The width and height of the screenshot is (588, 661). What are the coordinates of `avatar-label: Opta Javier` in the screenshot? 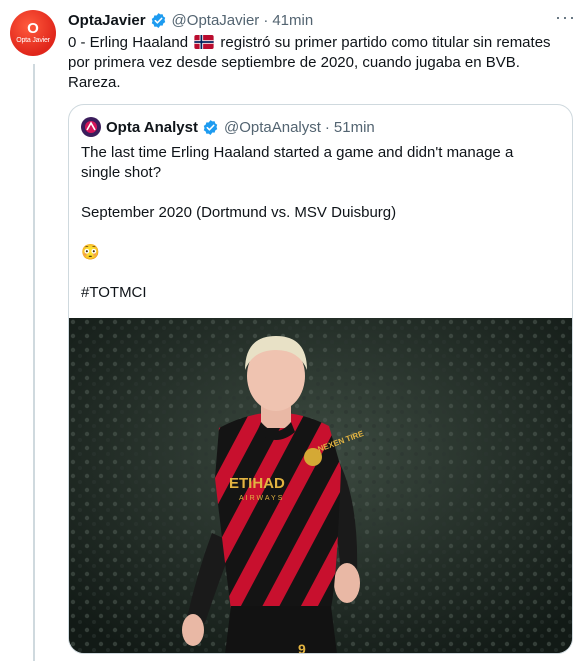 It's located at (33, 40).